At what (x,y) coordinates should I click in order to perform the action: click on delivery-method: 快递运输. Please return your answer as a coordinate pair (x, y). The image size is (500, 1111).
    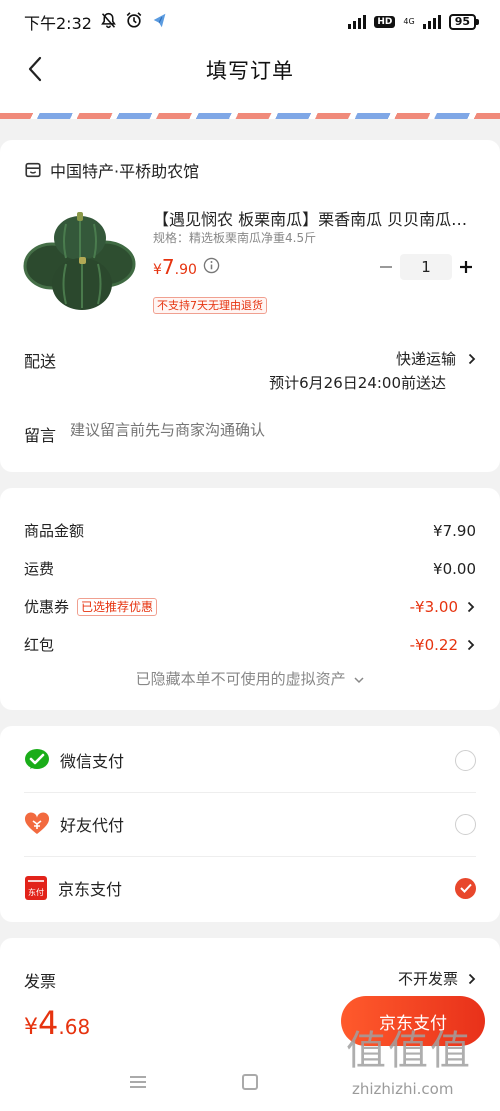
    Looking at the image, I should click on (425, 359).